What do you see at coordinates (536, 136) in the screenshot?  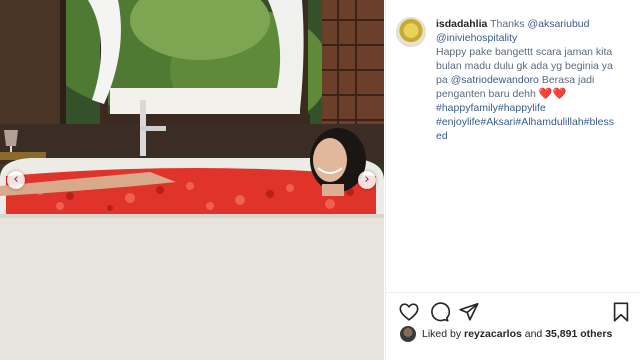 I see `hashtag-link: ed` at bounding box center [536, 136].